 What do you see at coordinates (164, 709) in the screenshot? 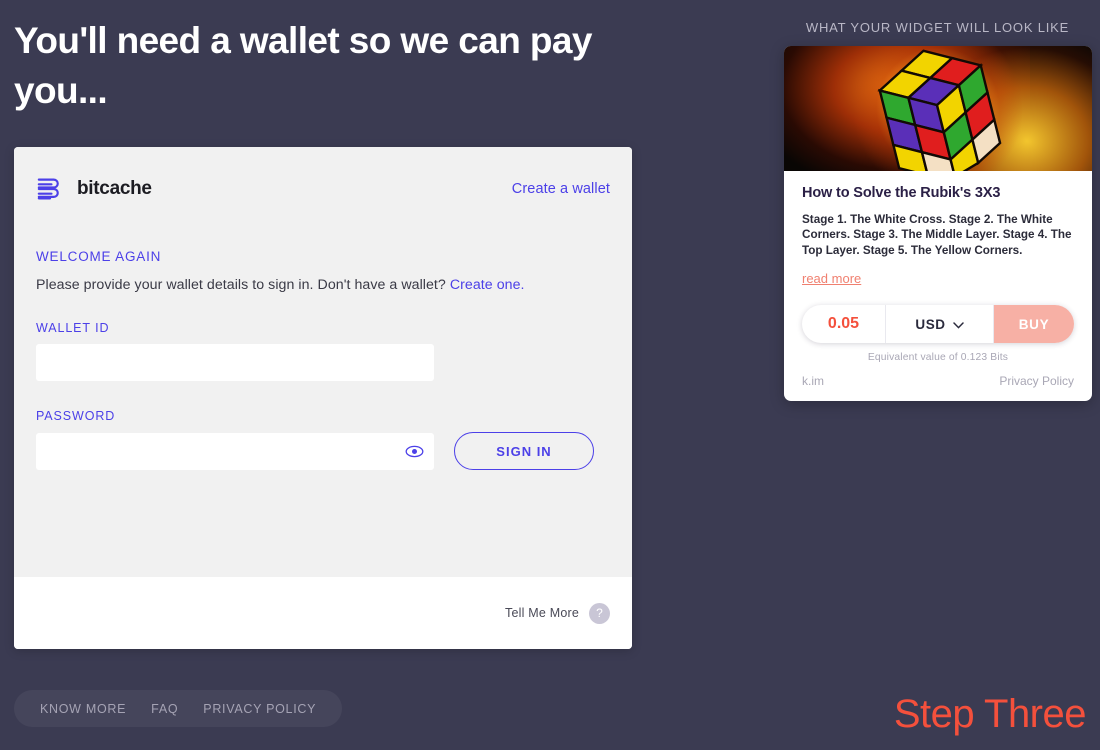
I see `nav-item-faq: FAQ` at bounding box center [164, 709].